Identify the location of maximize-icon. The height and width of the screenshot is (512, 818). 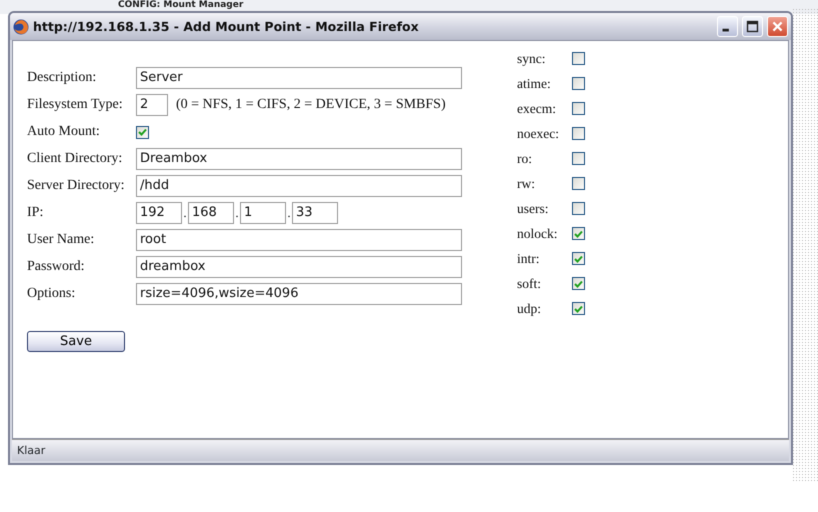
(752, 26).